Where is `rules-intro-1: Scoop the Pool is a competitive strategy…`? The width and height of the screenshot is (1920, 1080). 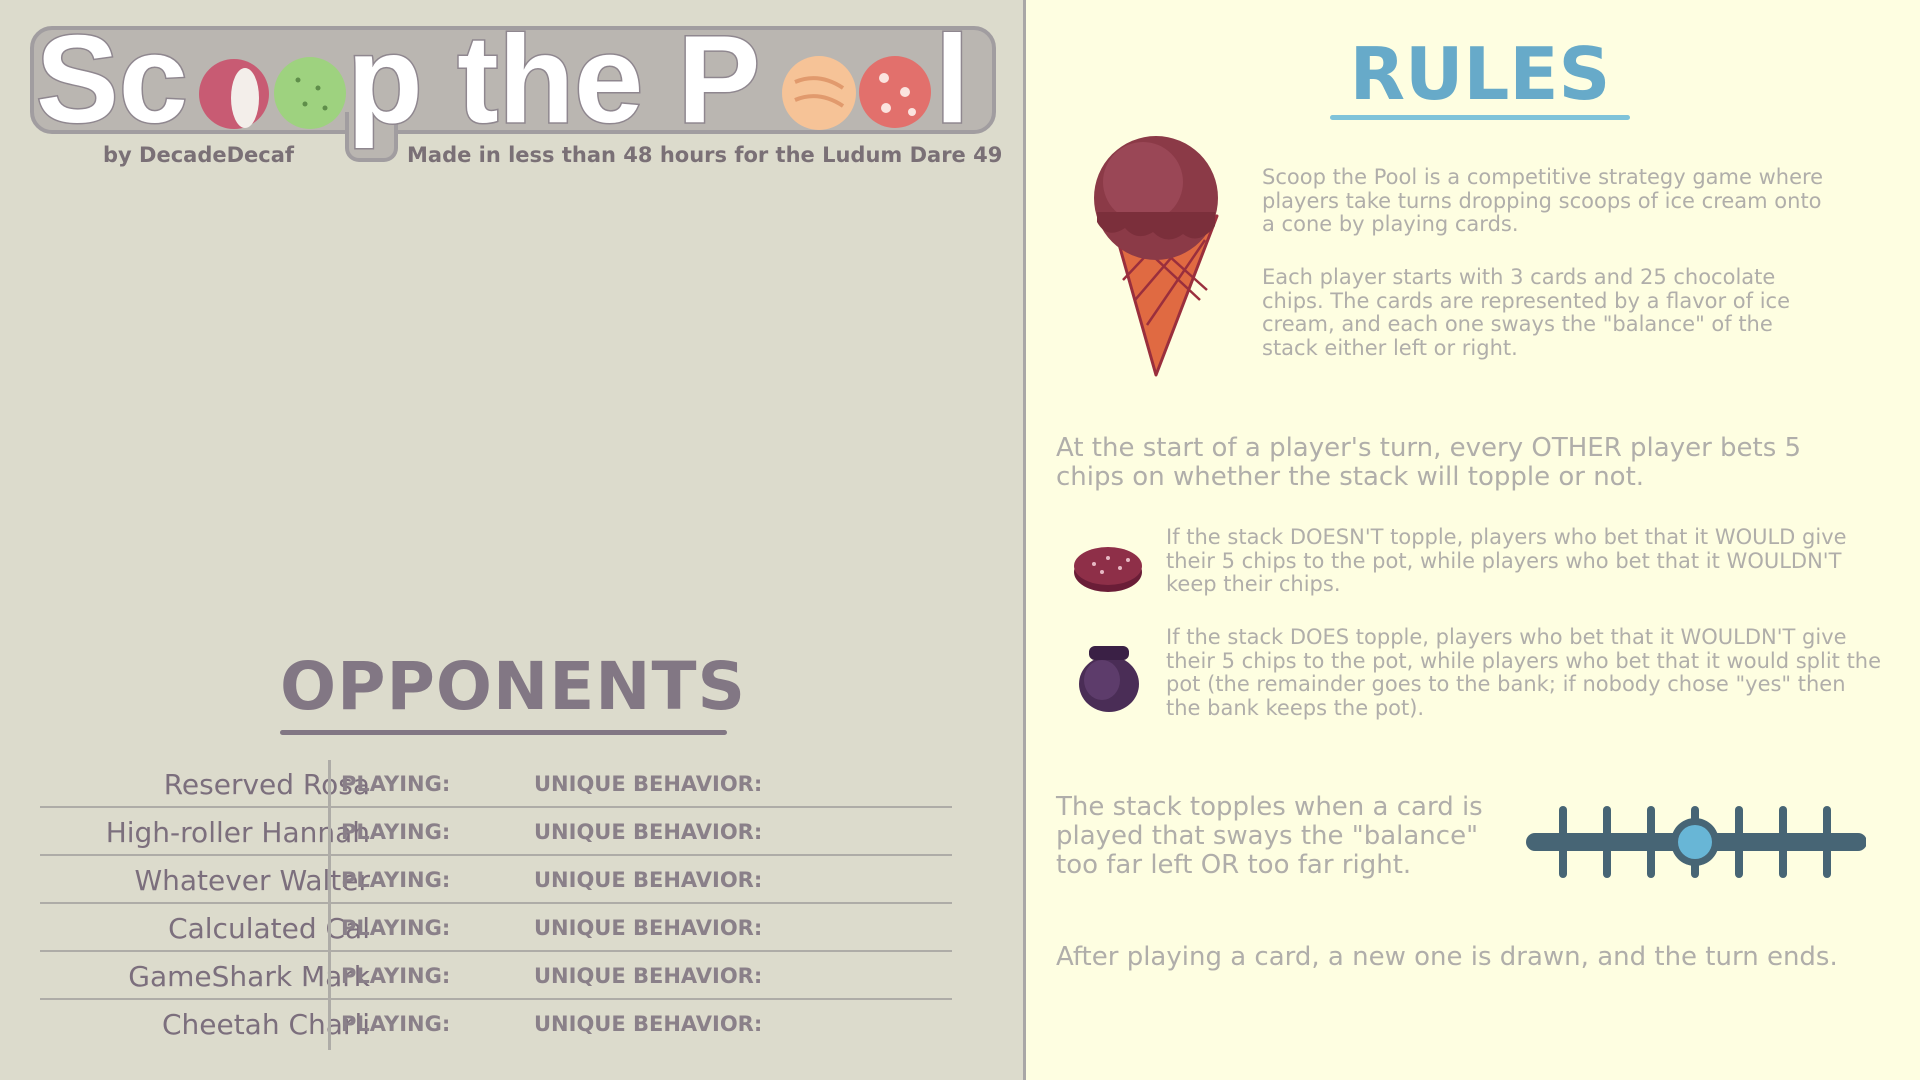 rules-intro-1: Scoop the Pool is a competitive strategy… is located at coordinates (1543, 201).